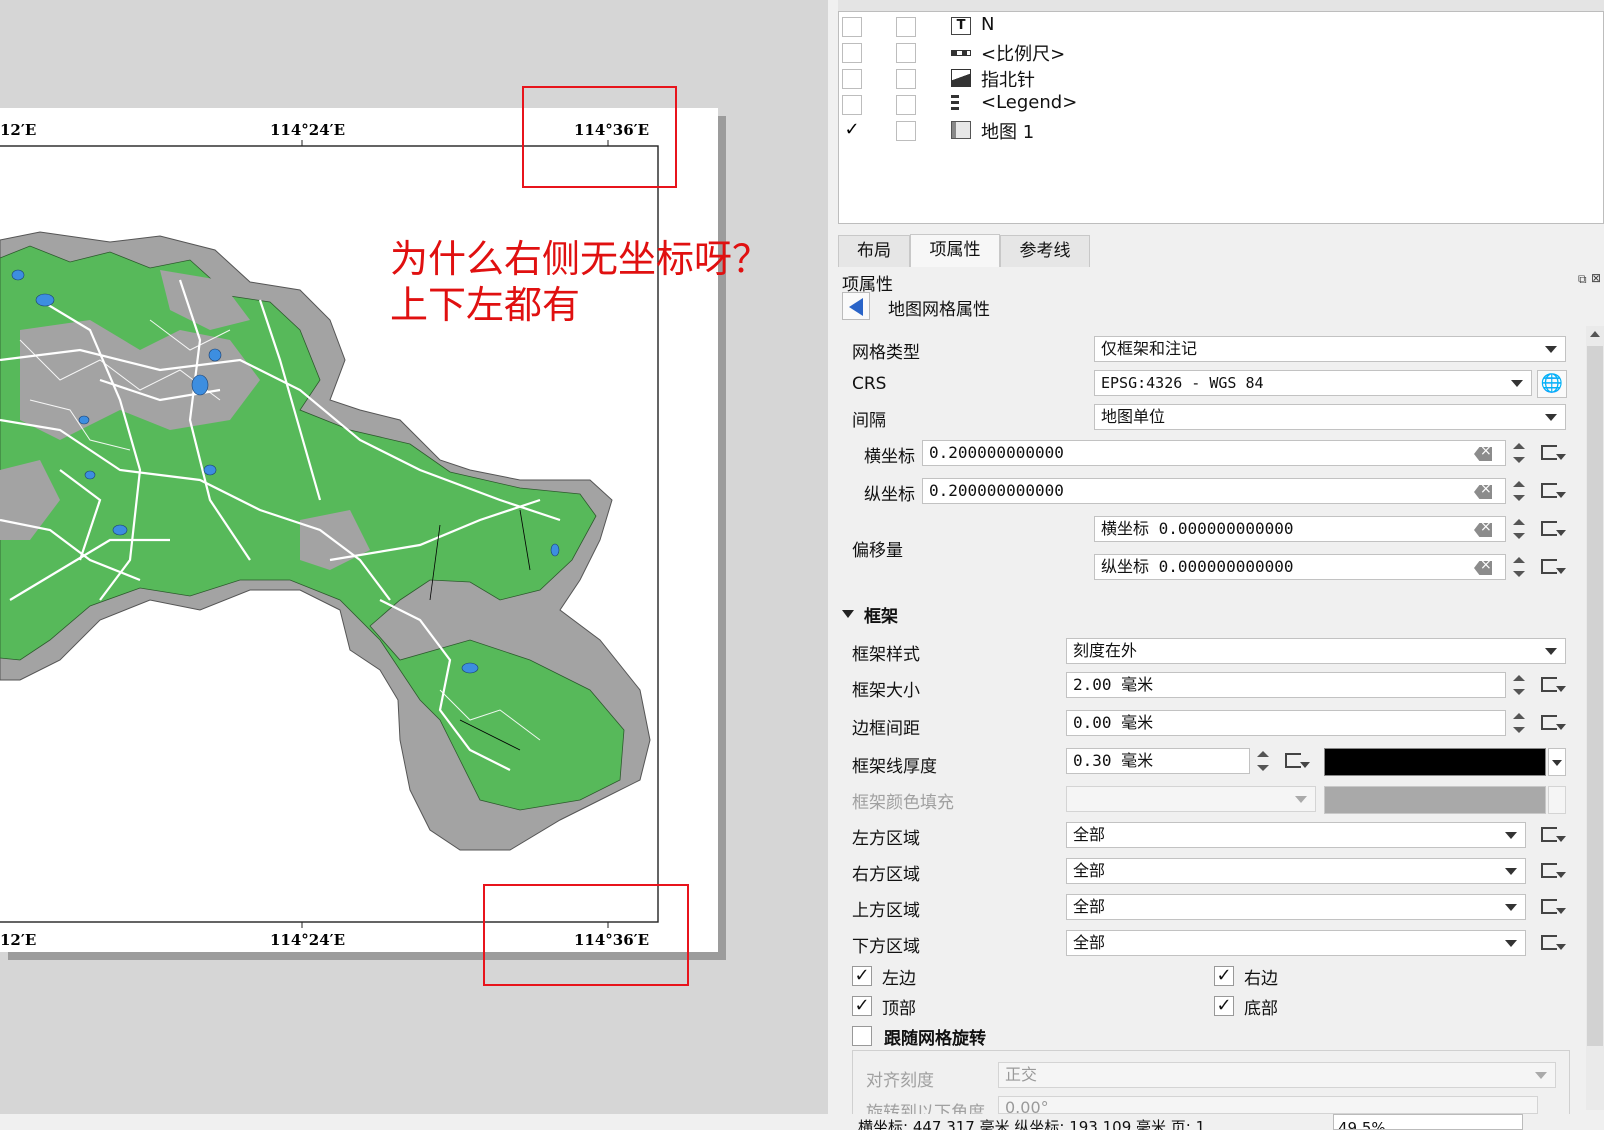  I want to click on close-icon: ⊠, so click(1596, 278).